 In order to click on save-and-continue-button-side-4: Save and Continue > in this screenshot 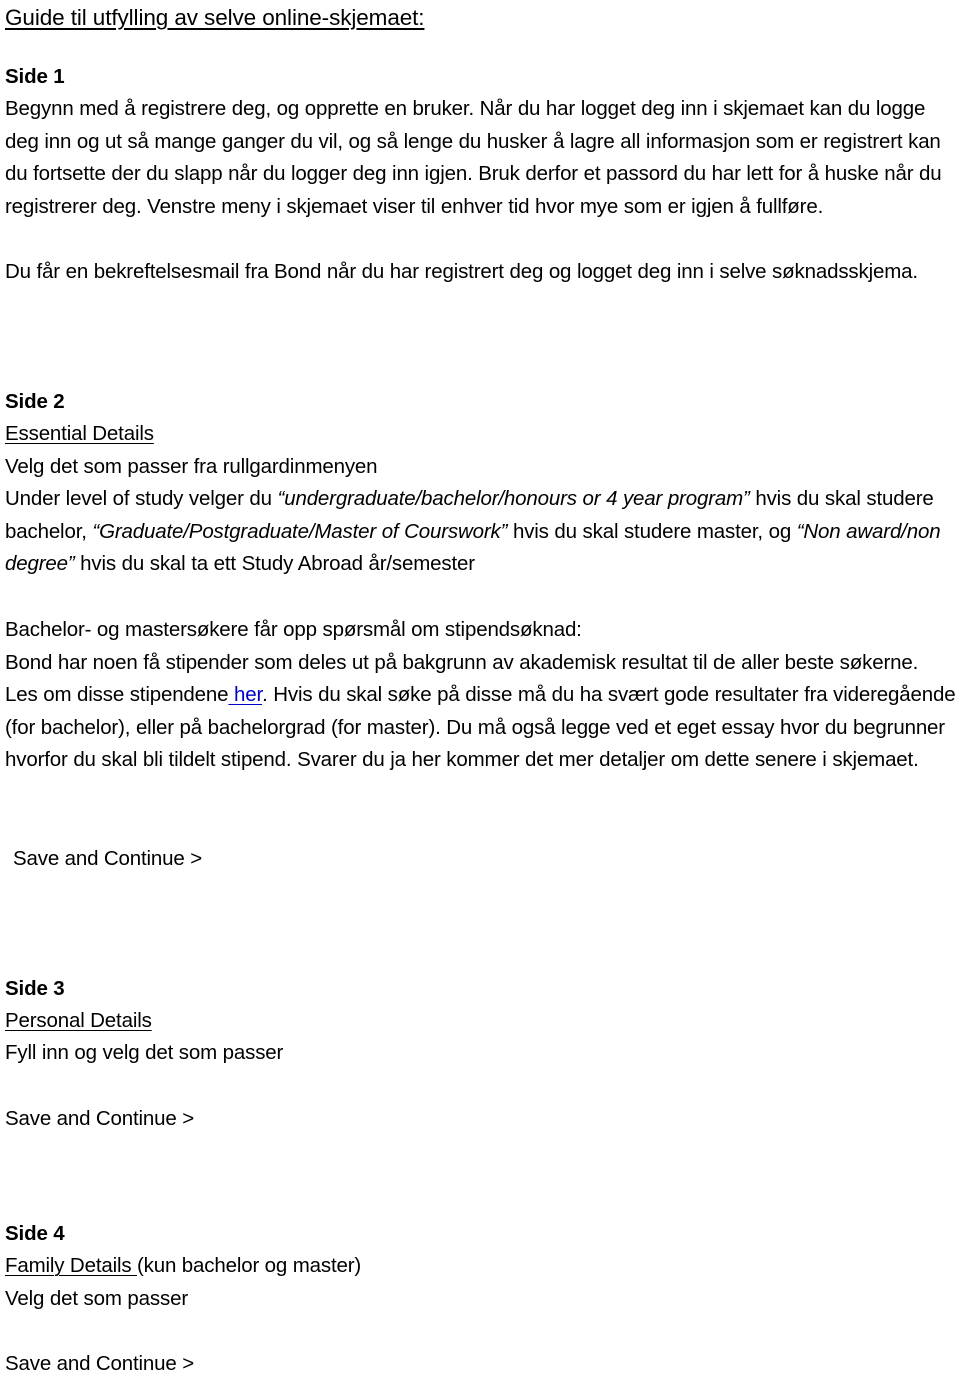, I will do `click(480, 1364)`.